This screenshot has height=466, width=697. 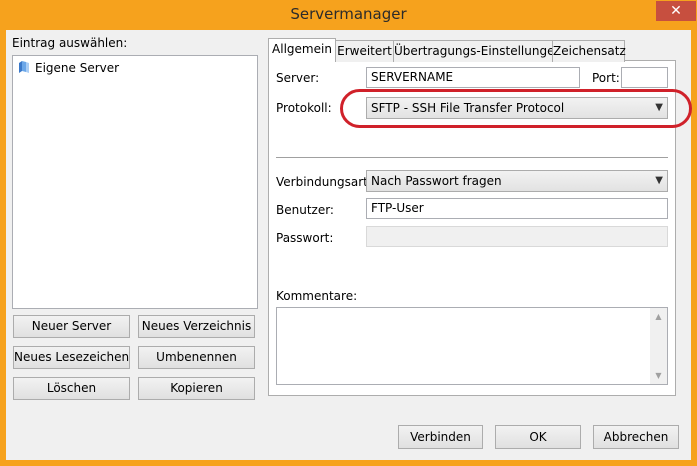 What do you see at coordinates (364, 51) in the screenshot?
I see `tab-advanced: Erweitert` at bounding box center [364, 51].